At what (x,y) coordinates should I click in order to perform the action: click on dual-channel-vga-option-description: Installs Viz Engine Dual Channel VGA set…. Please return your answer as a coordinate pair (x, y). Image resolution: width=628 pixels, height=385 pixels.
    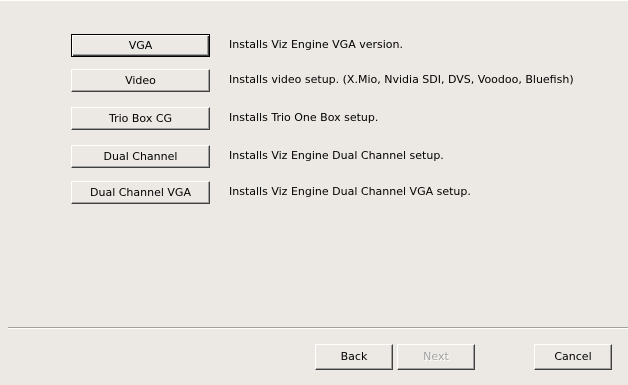
    Looking at the image, I should click on (350, 191).